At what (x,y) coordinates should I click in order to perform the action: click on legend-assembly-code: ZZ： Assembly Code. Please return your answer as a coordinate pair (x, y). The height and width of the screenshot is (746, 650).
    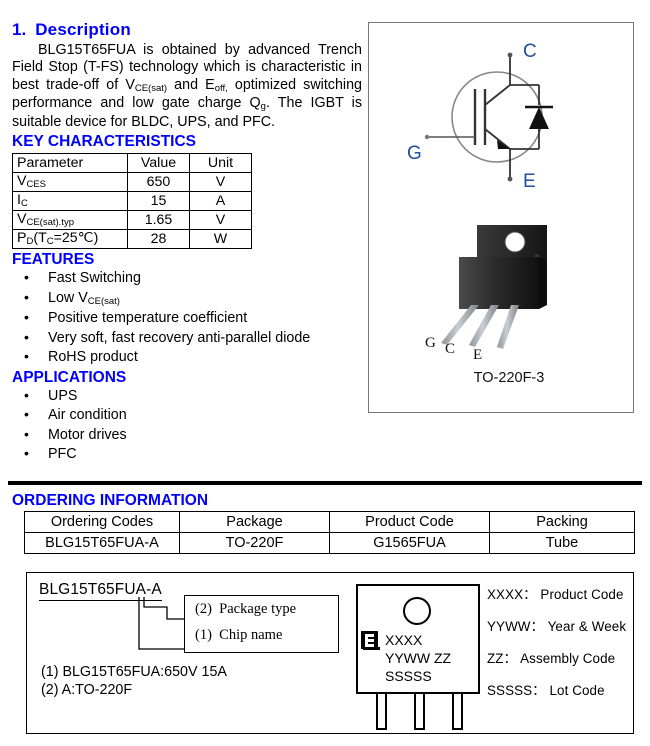
    Looking at the image, I should click on (551, 658).